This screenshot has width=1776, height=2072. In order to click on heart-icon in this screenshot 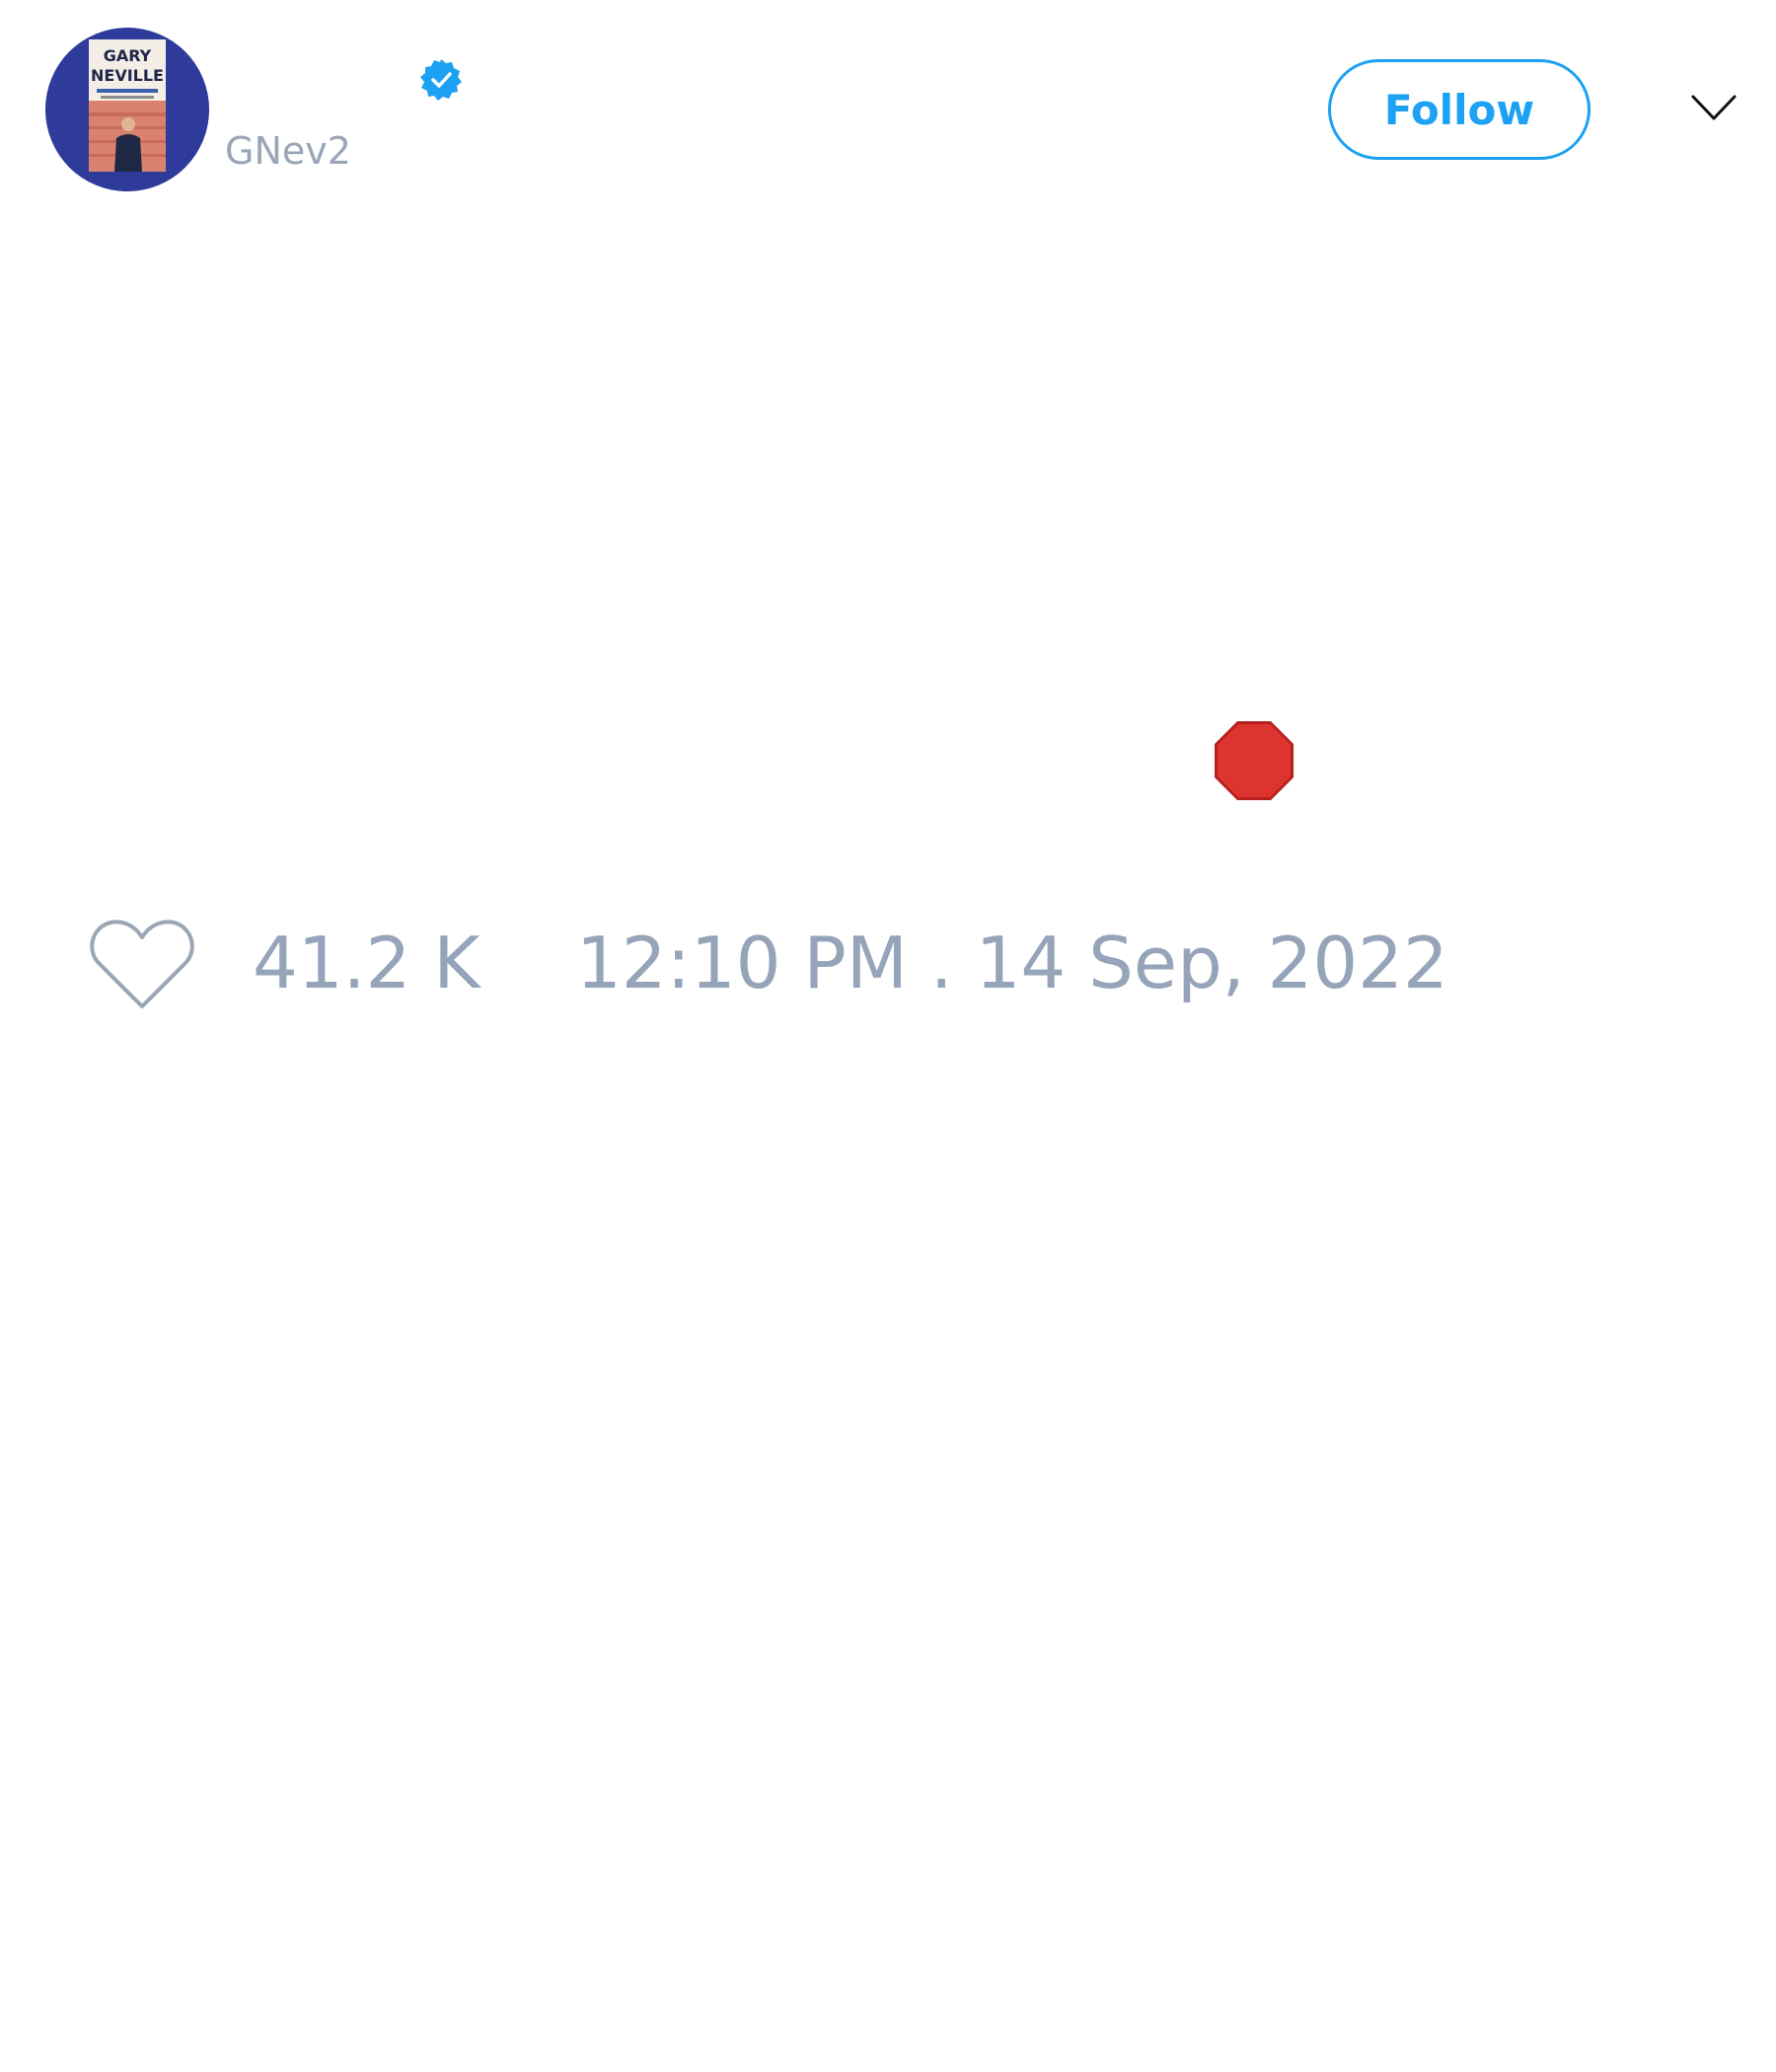, I will do `click(142, 965)`.